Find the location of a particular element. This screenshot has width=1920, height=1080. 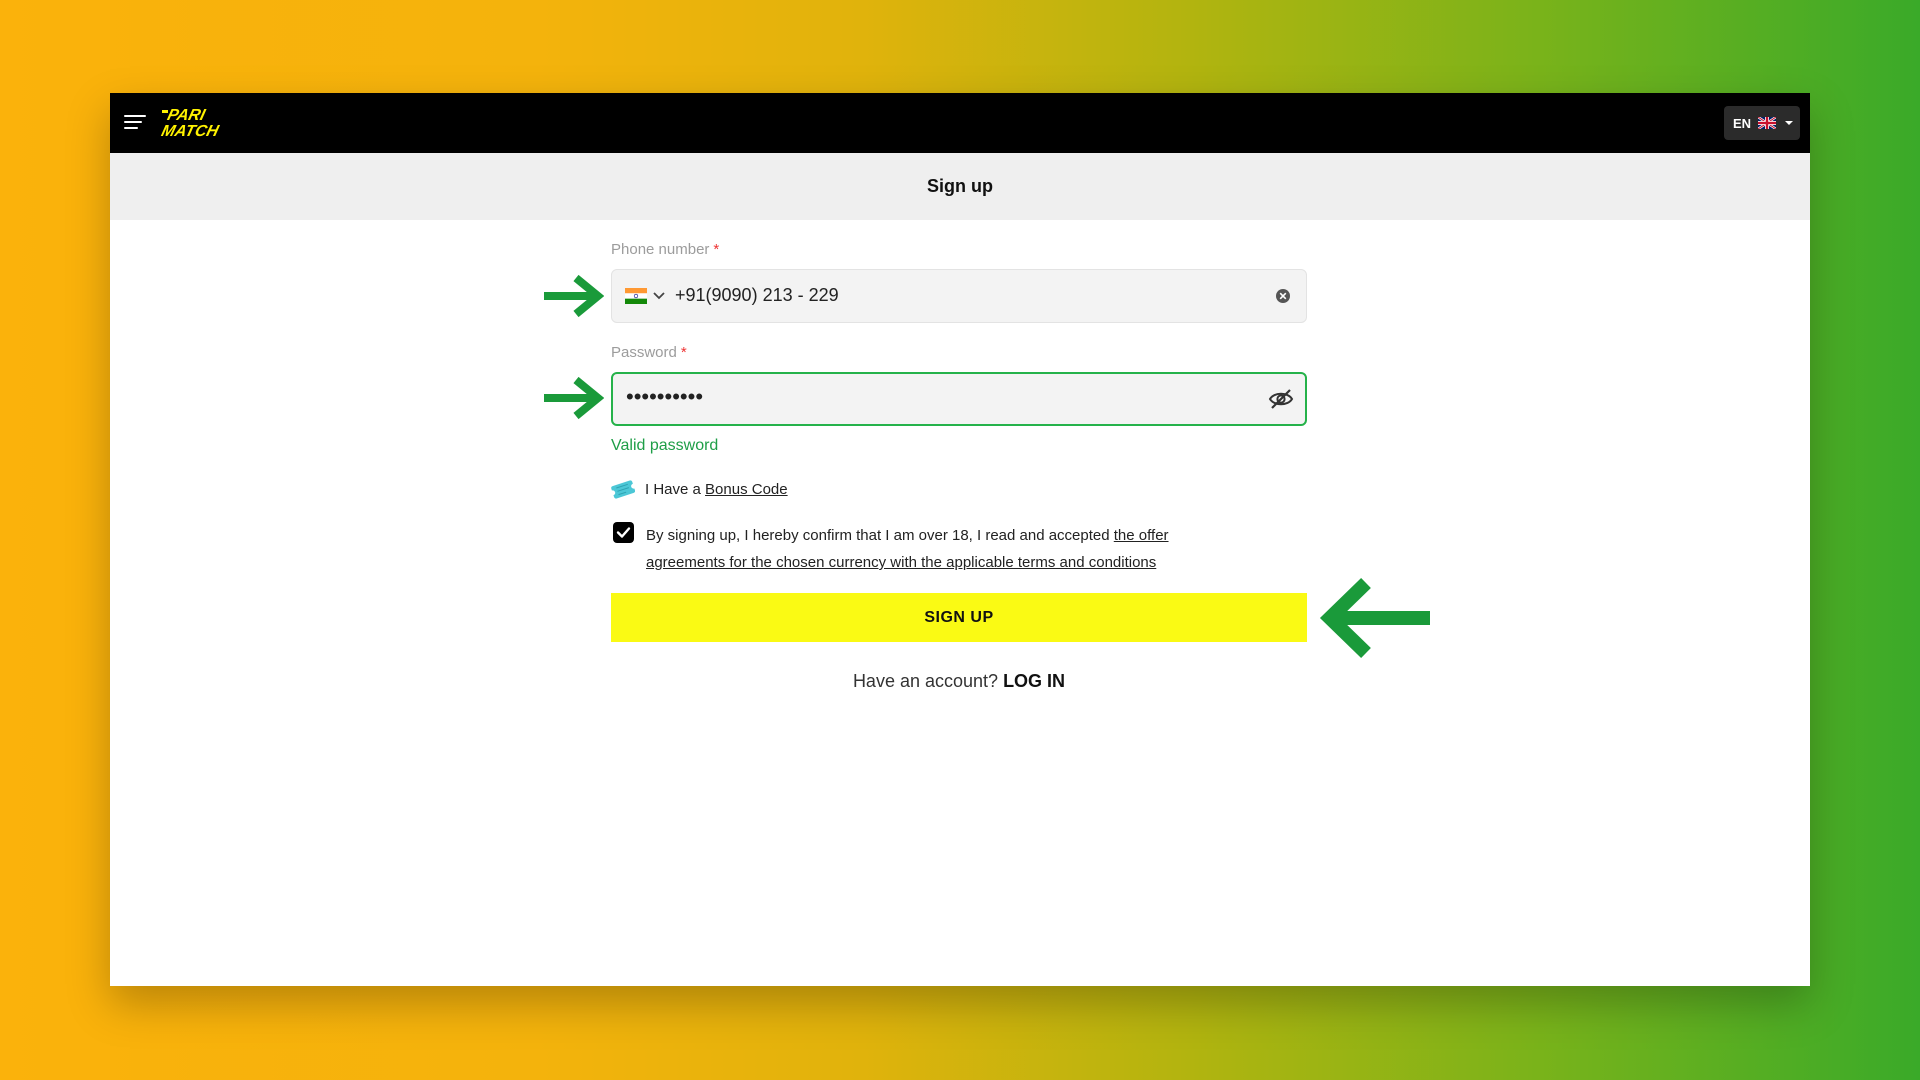

bonus-code-text: I Have a Bonus Code is located at coordinates (716, 489).